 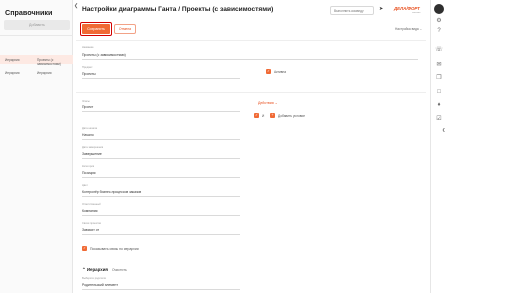 I want to click on list-item: Иерархия Проекты (с зависимостями), so click(x=36, y=60).